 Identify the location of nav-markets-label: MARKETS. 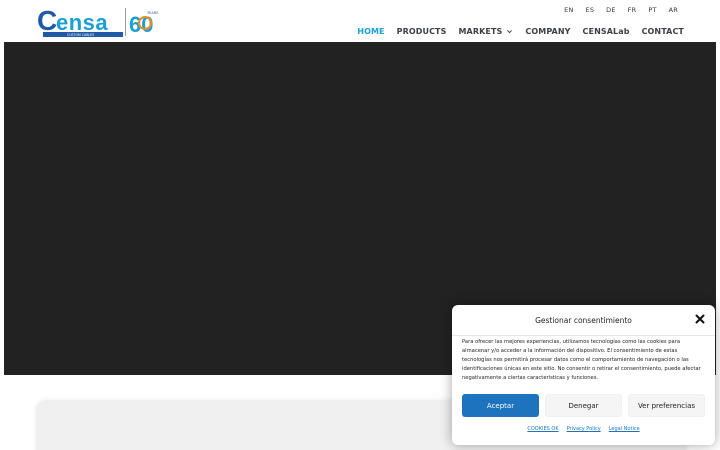
(480, 31).